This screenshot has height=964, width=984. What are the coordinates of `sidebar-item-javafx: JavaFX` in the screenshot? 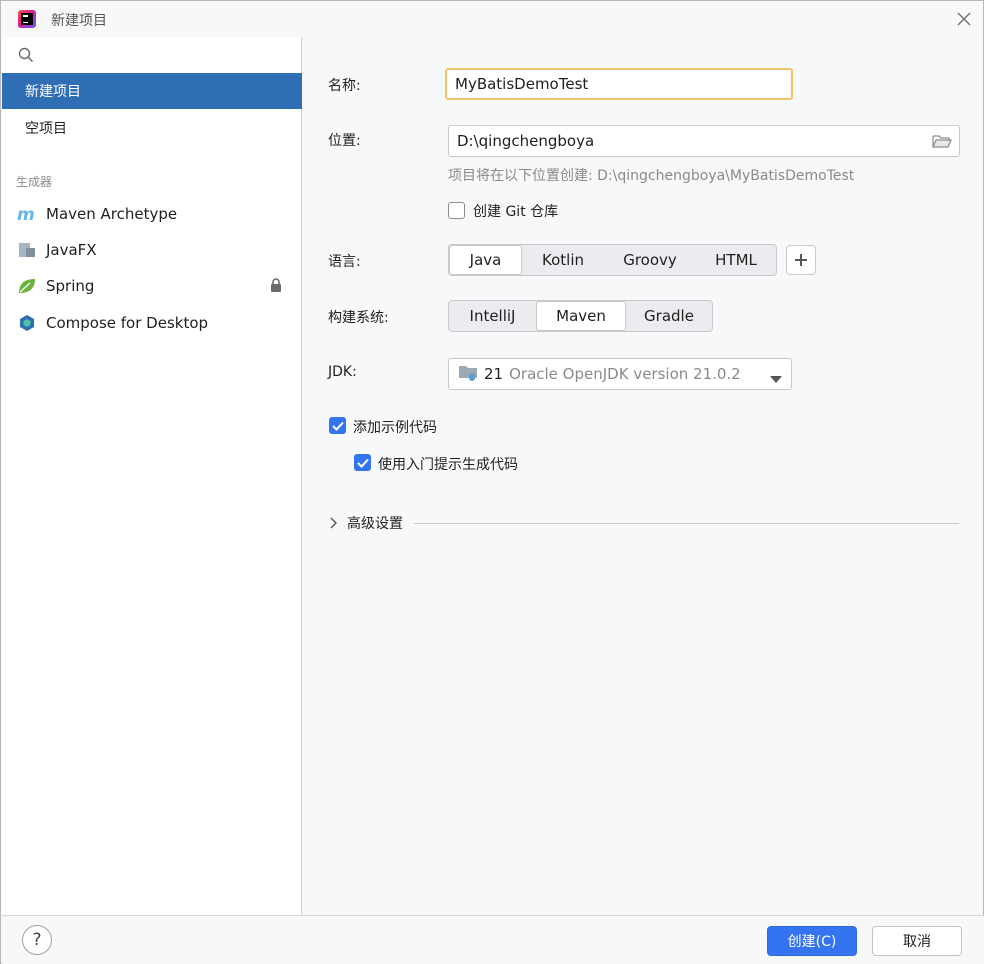 It's located at (152, 250).